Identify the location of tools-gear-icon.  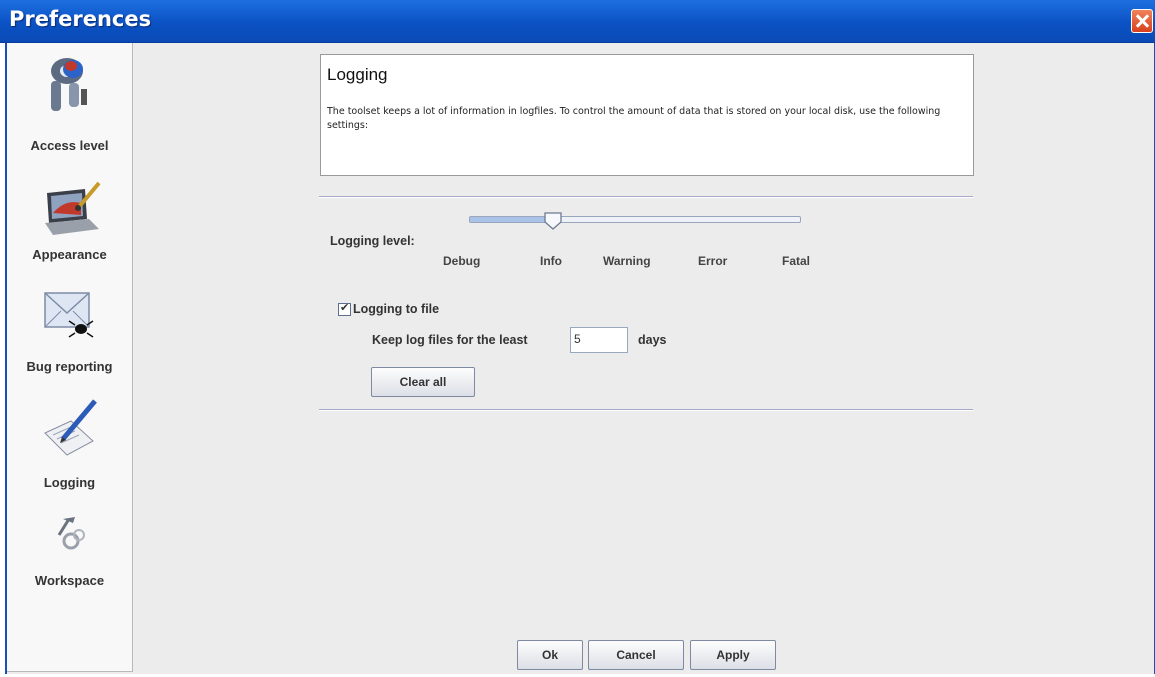
(71, 533).